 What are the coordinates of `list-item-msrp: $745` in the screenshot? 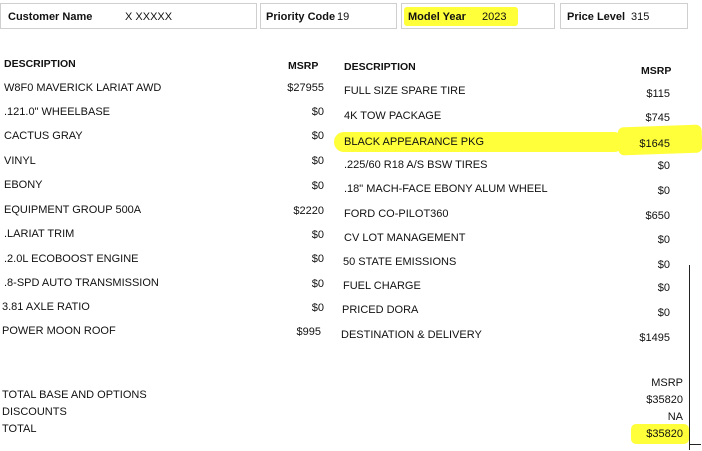 It's located at (657, 118).